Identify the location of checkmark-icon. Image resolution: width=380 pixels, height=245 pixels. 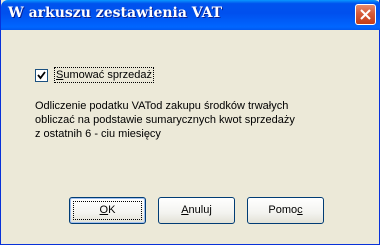
(41, 75).